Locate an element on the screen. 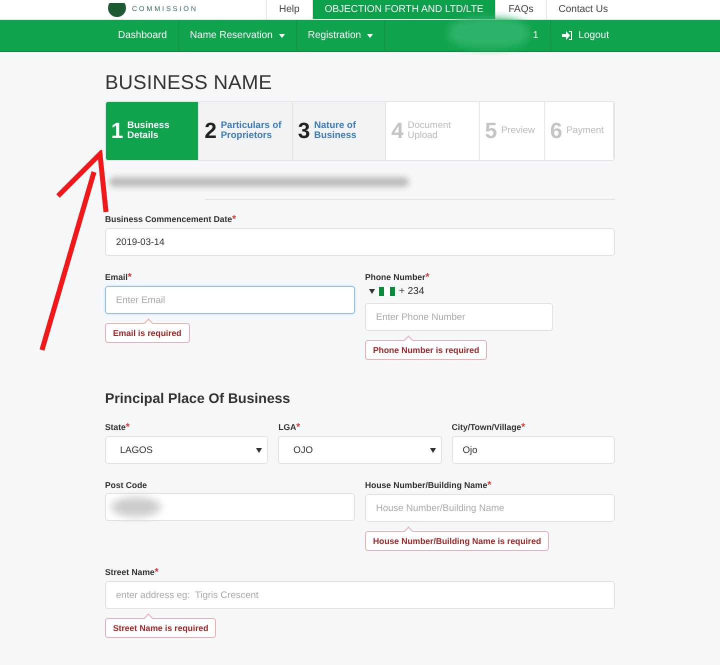  field-label: LGA* is located at coordinates (290, 427).